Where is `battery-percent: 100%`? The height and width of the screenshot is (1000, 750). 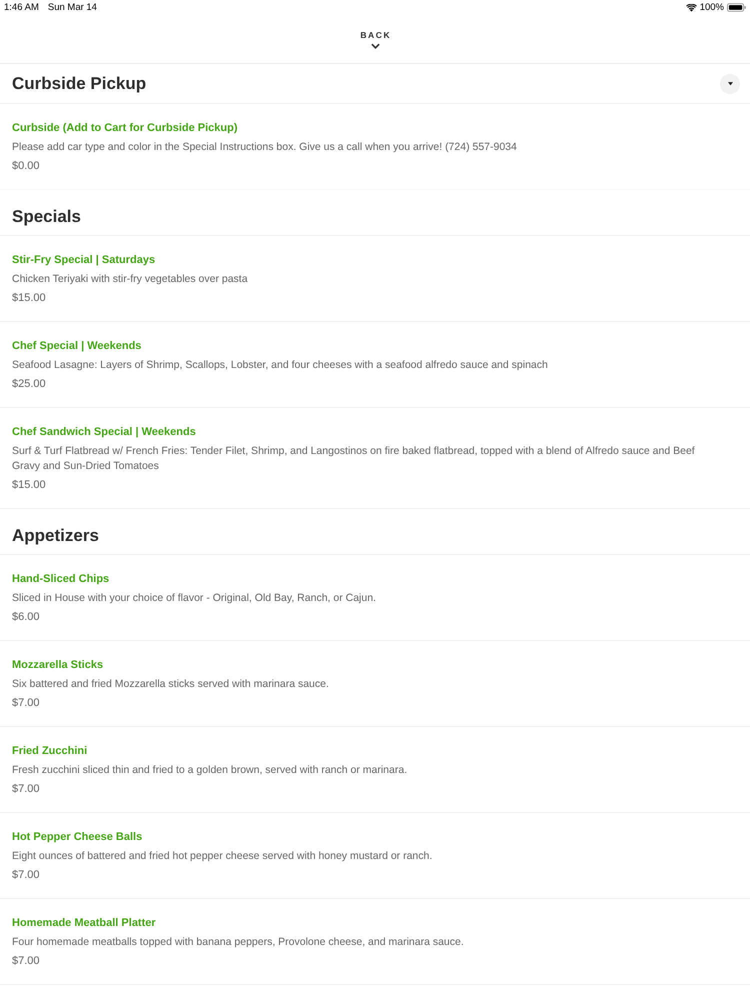 battery-percent: 100% is located at coordinates (712, 7).